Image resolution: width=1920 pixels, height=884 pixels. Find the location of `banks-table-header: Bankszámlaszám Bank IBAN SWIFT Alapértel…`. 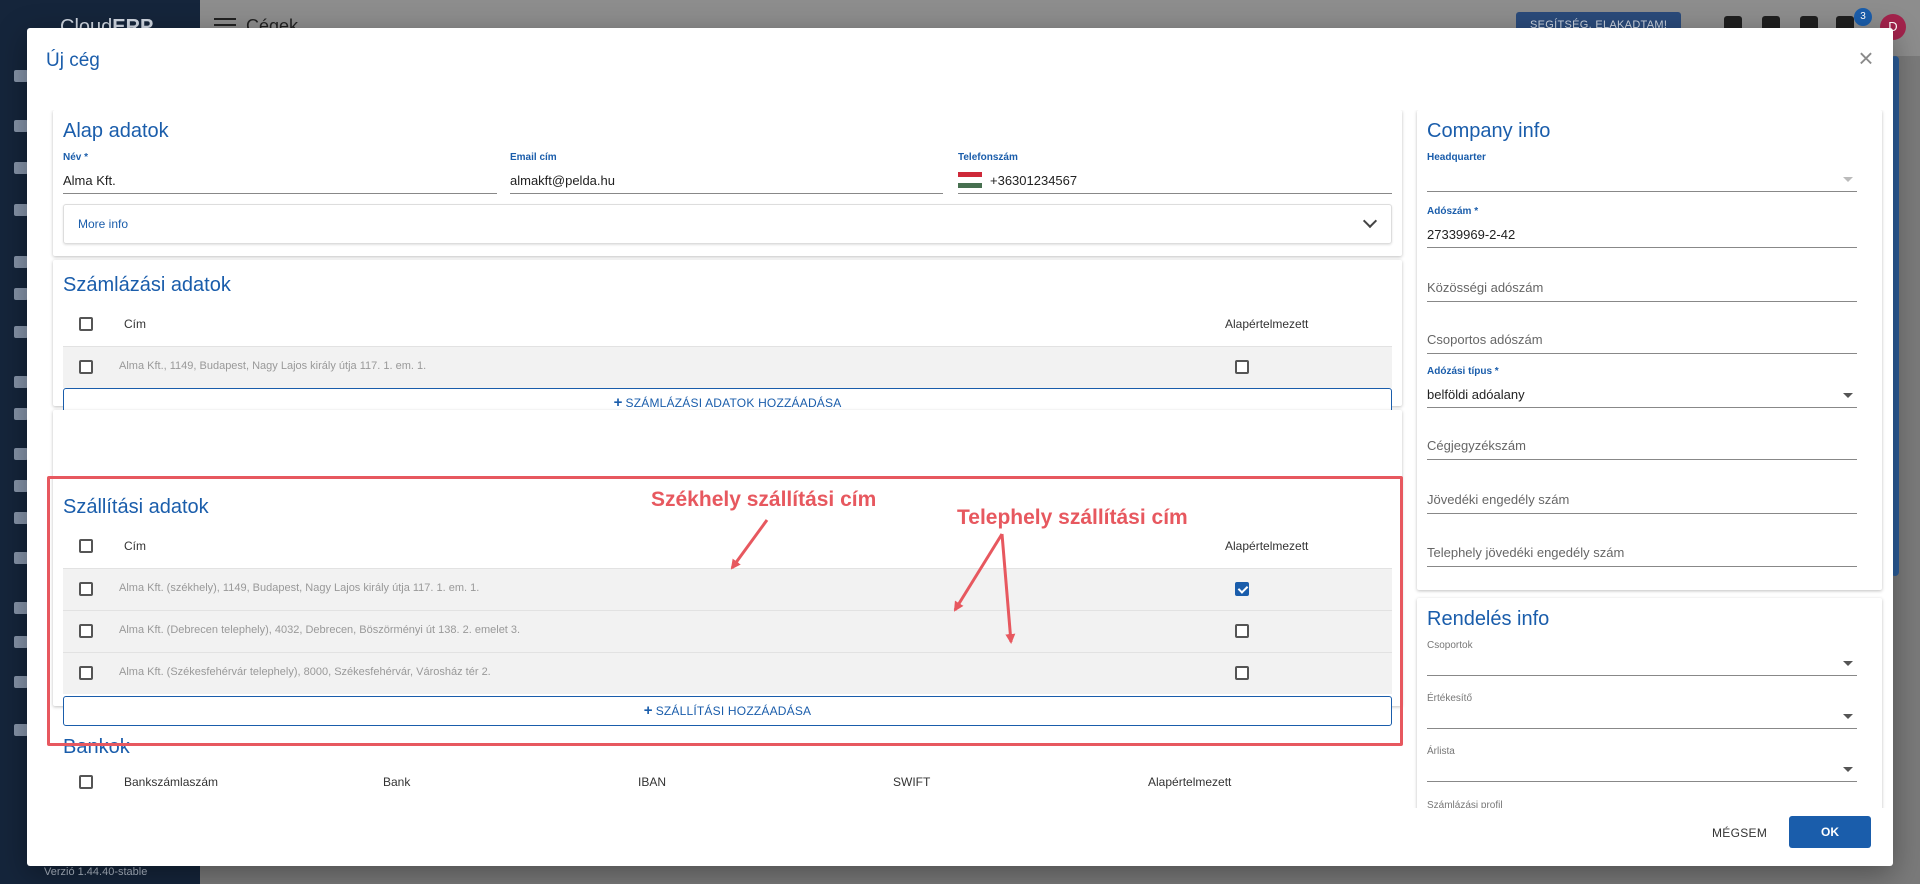

banks-table-header: Bankszámlaszám Bank IBAN SWIFT Alapértel… is located at coordinates (727, 782).